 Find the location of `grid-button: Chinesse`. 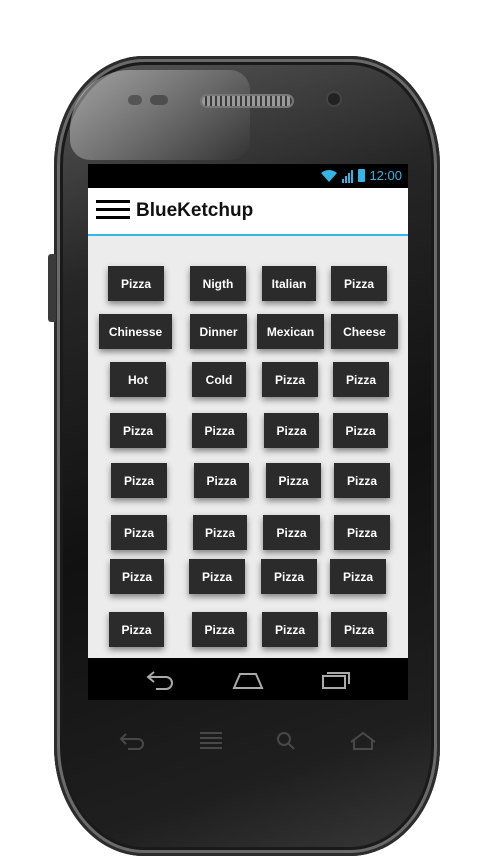

grid-button: Chinesse is located at coordinates (135, 331).